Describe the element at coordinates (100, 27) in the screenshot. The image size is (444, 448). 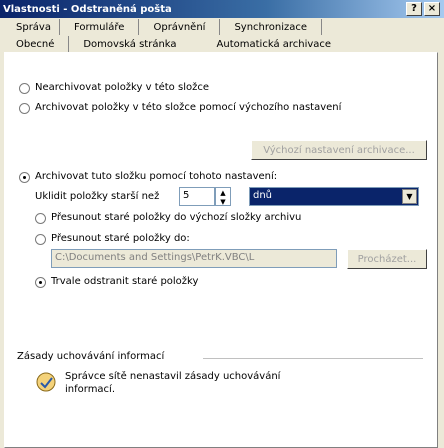
I see `tab-formulare: Formuláře` at that location.